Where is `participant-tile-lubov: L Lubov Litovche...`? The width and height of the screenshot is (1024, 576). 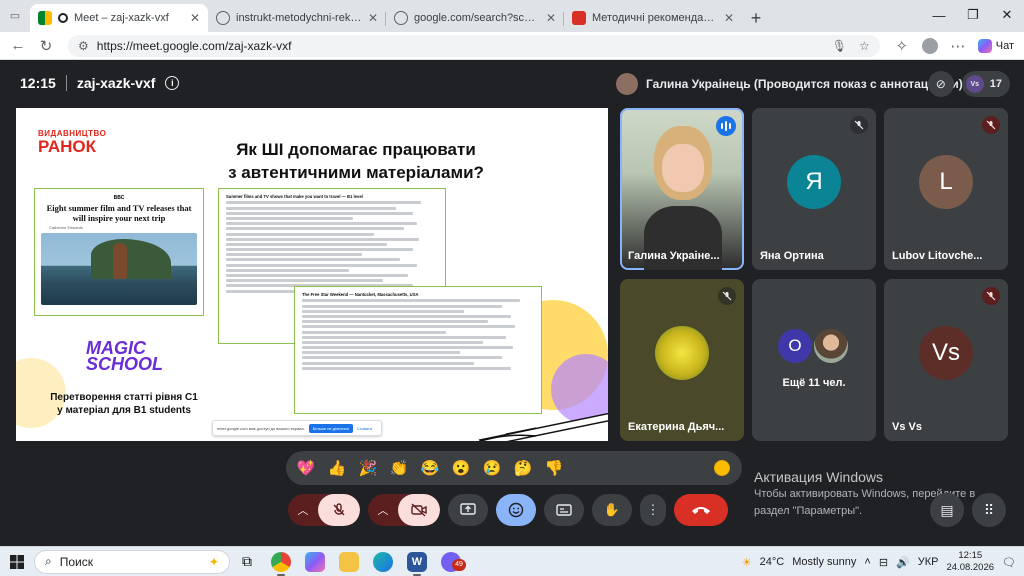
participant-tile-lubov: L Lubov Litovche... is located at coordinates (946, 189).